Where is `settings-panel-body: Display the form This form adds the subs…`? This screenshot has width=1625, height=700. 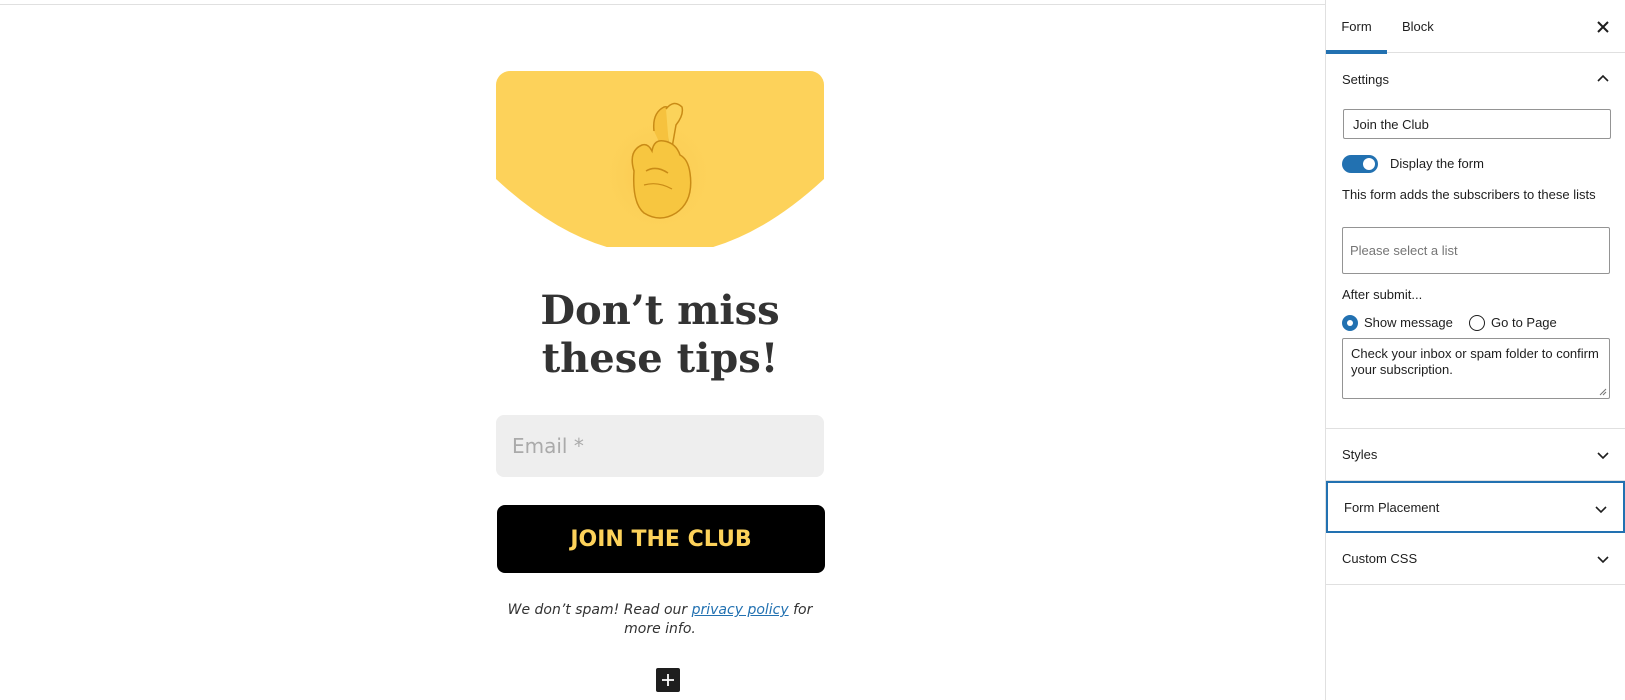
settings-panel-body: Display the form This form adds the subs… is located at coordinates (1475, 267).